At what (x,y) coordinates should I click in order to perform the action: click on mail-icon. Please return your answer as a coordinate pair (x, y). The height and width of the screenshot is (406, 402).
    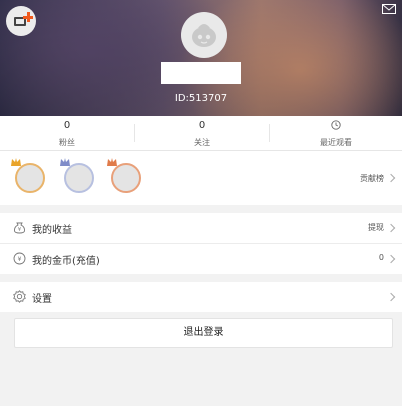
    Looking at the image, I should click on (389, 9).